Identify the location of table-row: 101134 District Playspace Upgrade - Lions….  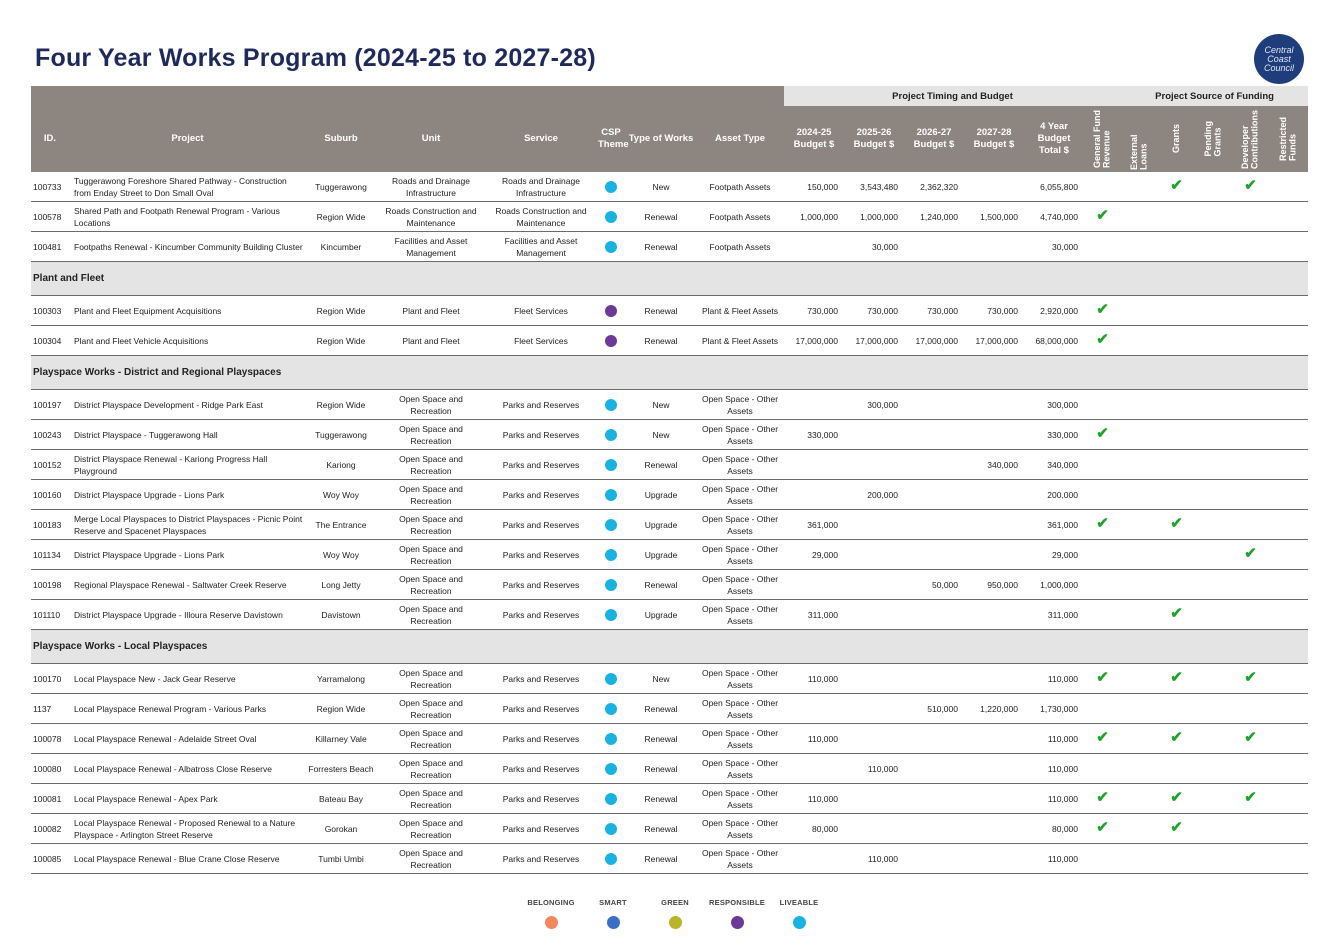
(670, 554).